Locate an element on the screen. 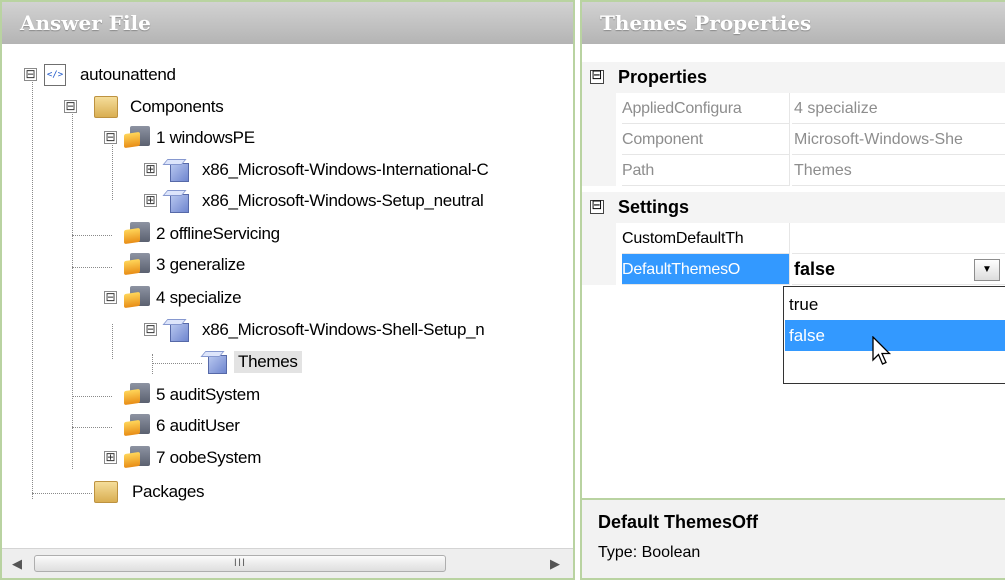 The image size is (1005, 580). property-row-applied-configuration: AppliedConfigura 4 specialize is located at coordinates (793, 108).